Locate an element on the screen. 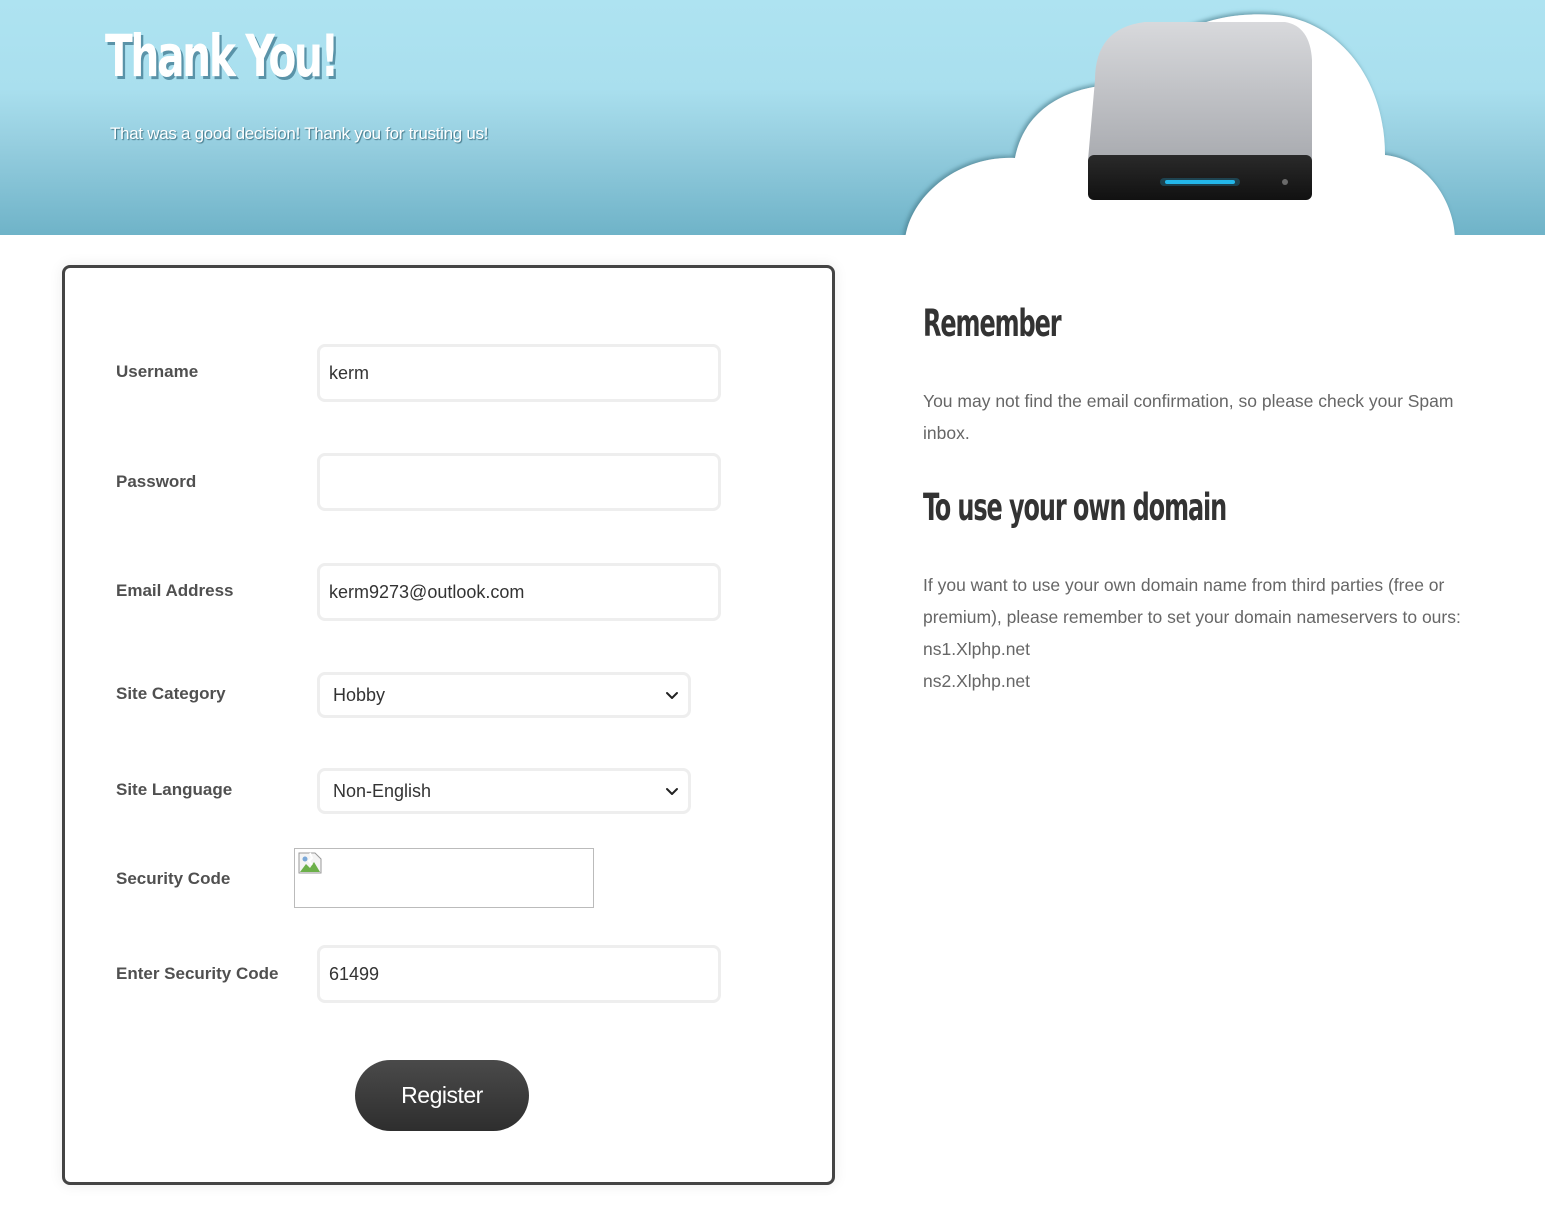 The image size is (1545, 1208). cloud-server-icon is located at coordinates (1180, 124).